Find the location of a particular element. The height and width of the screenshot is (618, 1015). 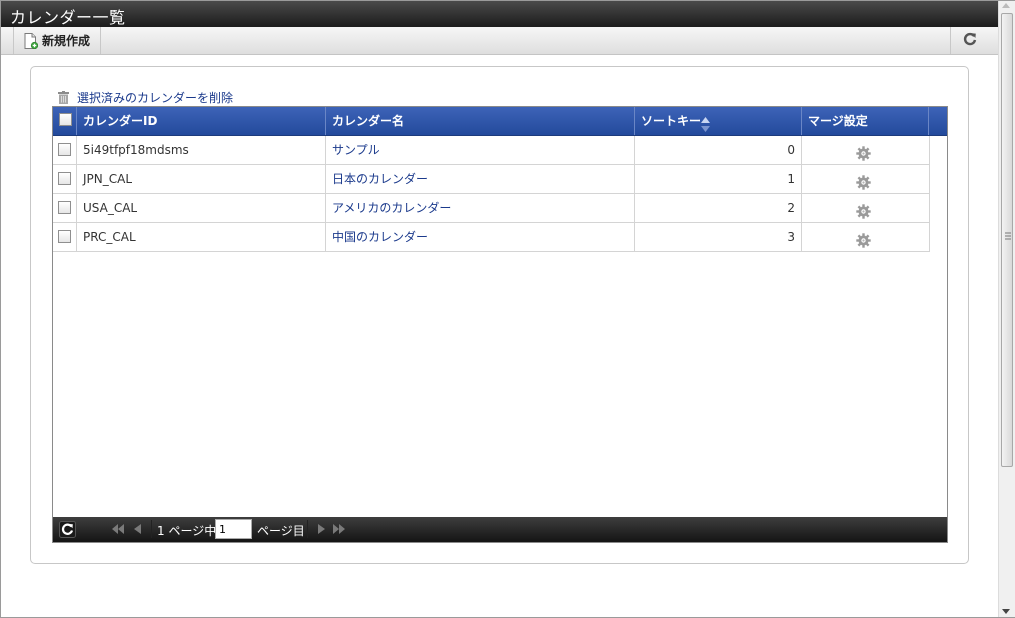

sort-key-cell: 0 is located at coordinates (718, 150).